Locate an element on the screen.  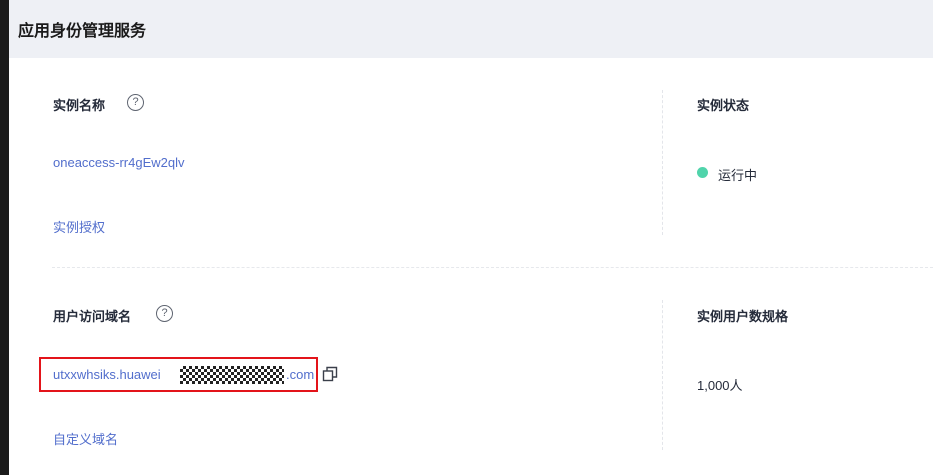
page-title: 应用身份管理服务 is located at coordinates (82, 31).